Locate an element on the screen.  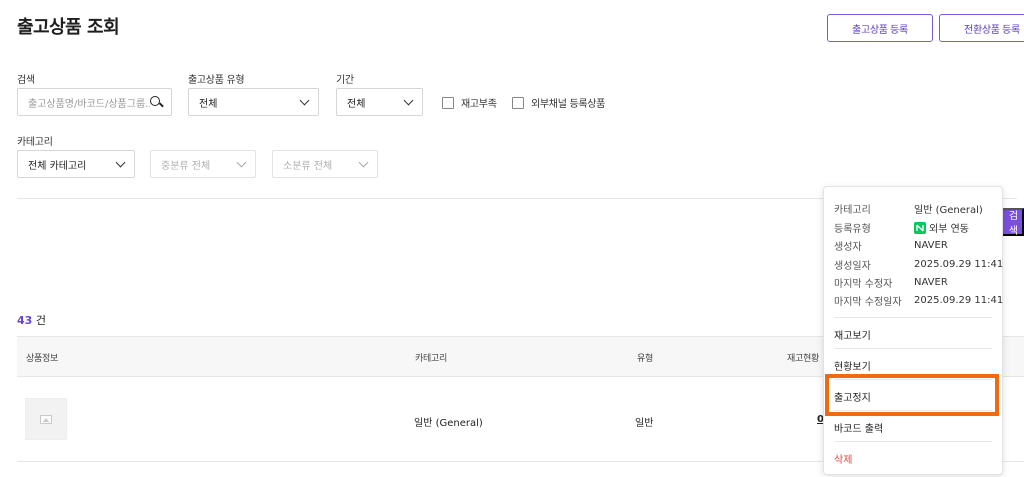
period-value: 전체 is located at coordinates (356, 104).